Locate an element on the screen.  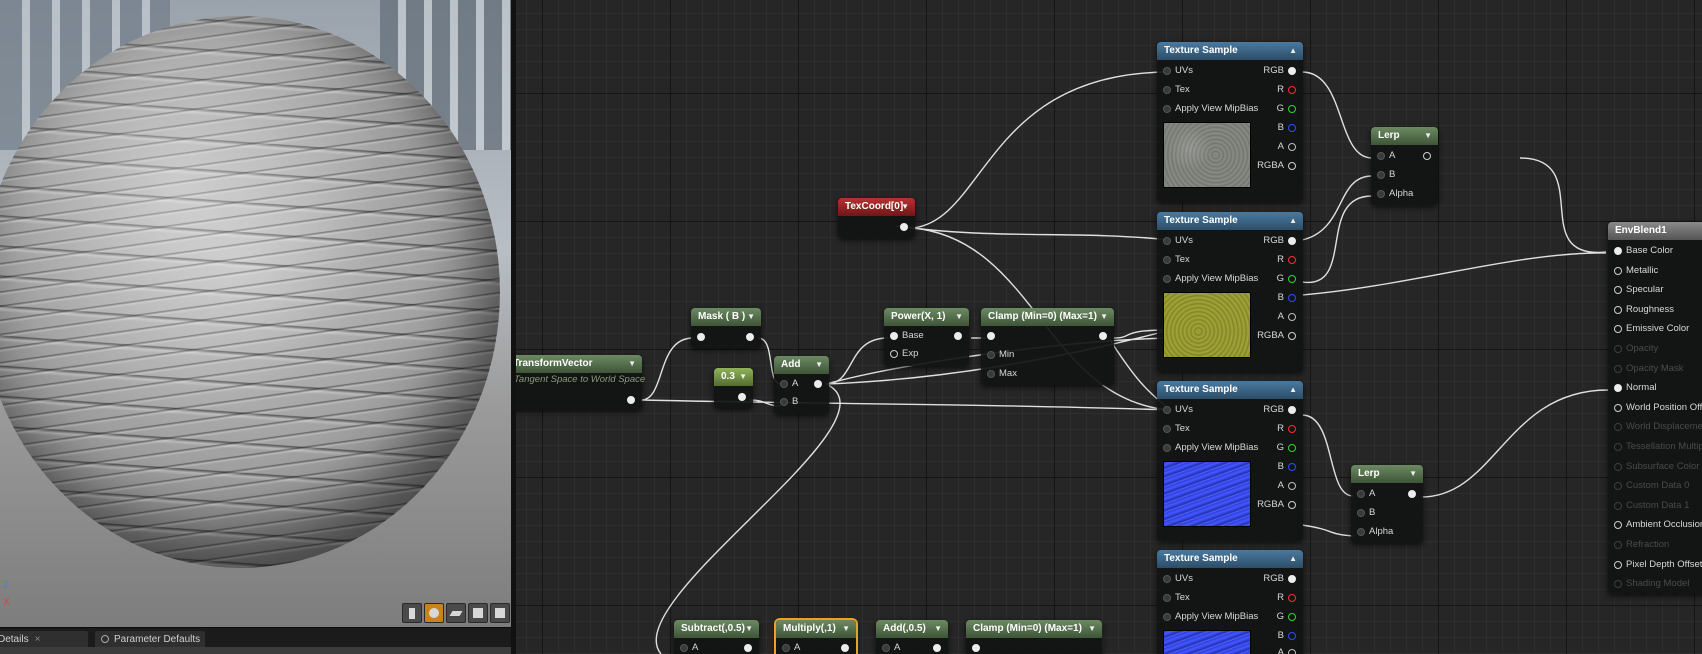
result-pin: World Displacement is located at coordinates (1658, 427).